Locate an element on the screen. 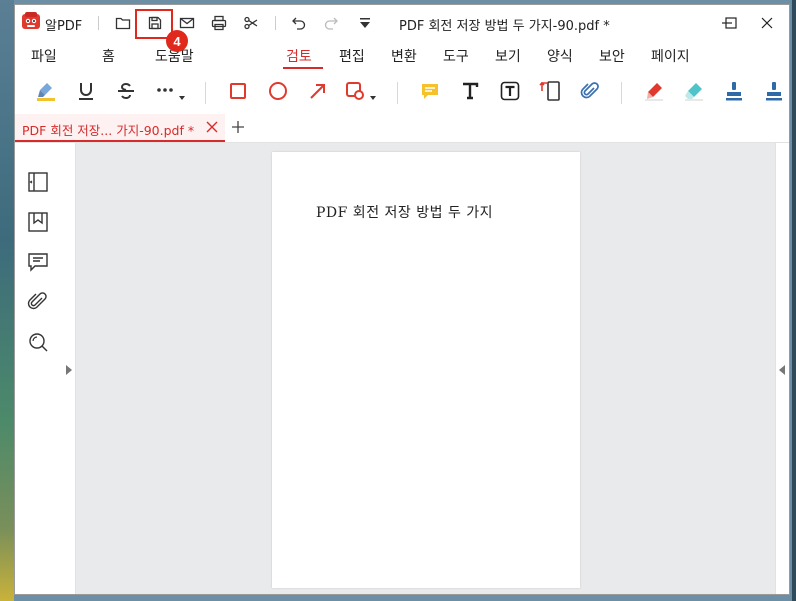 The height and width of the screenshot is (601, 796). menu-form: 양식 is located at coordinates (560, 56).